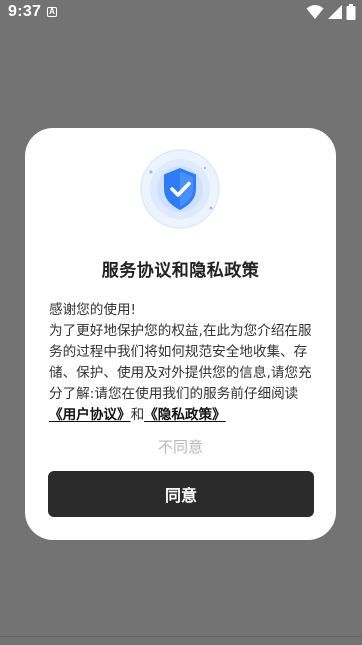 Image resolution: width=362 pixels, height=645 pixels. Describe the element at coordinates (315, 12) in the screenshot. I see `wifi-icon` at that location.